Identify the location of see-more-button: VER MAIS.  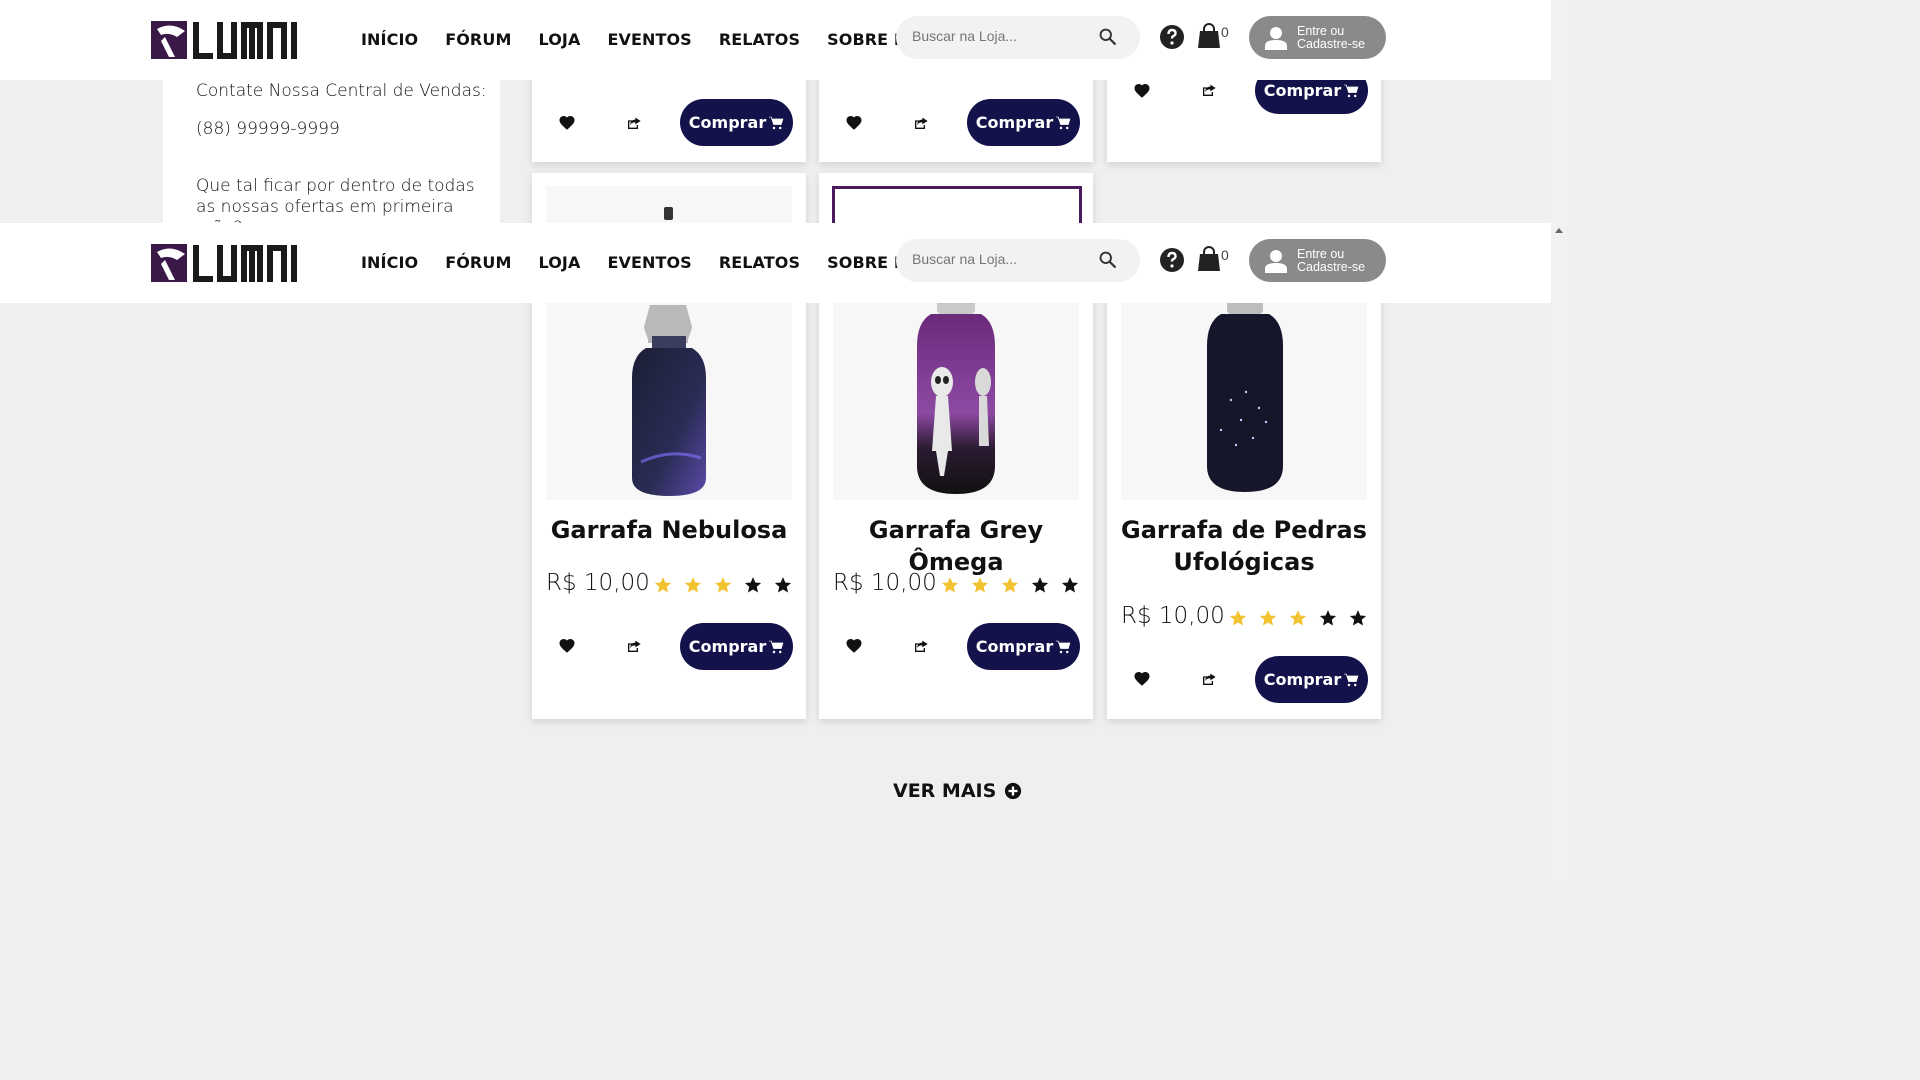
(957, 791).